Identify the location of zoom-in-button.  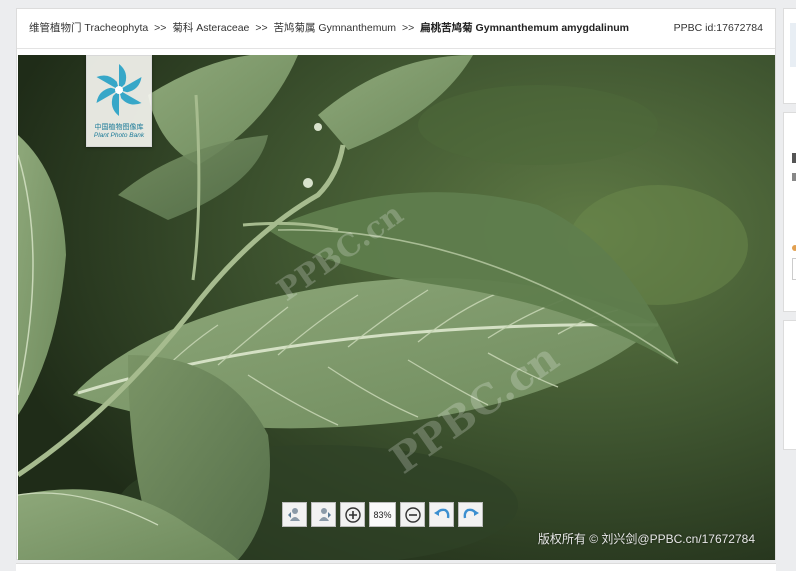
(352, 514).